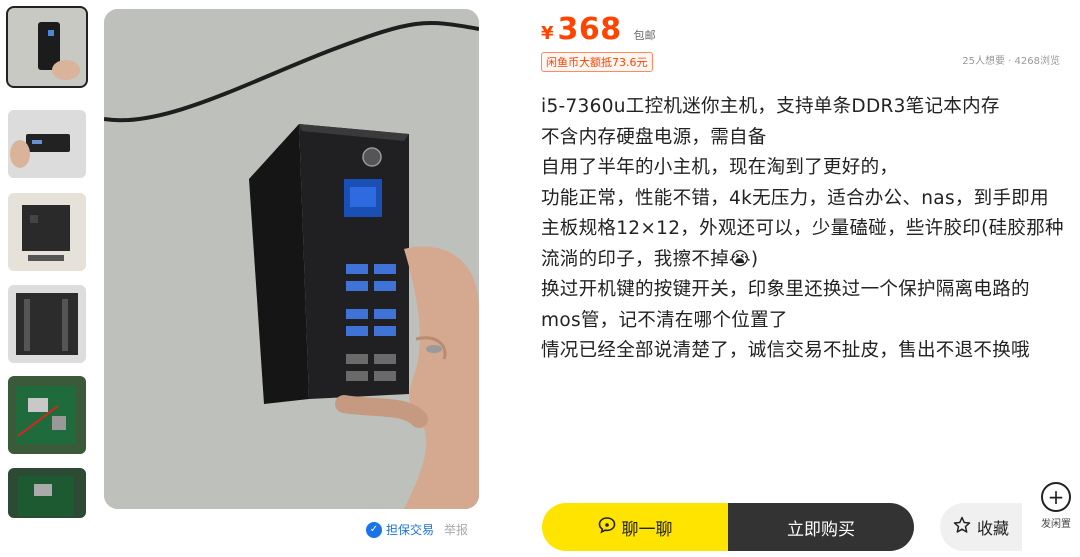  Describe the element at coordinates (597, 62) in the screenshot. I see `coin-discount-badge: 闲鱼币大额抵73.6元` at that location.